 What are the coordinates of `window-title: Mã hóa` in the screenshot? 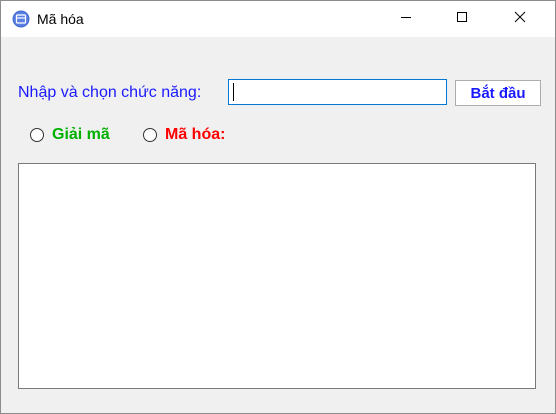 It's located at (60, 19).